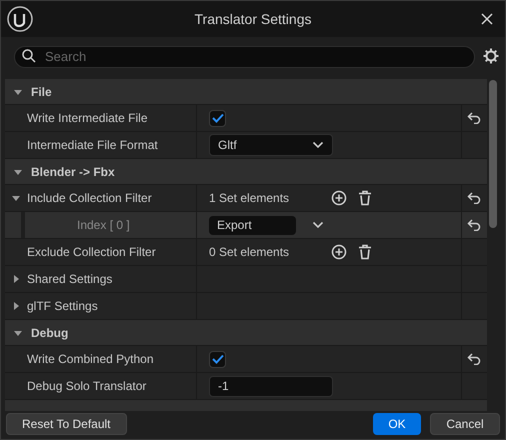 The height and width of the screenshot is (440, 506). Describe the element at coordinates (491, 56) in the screenshot. I see `settings-icon` at that location.